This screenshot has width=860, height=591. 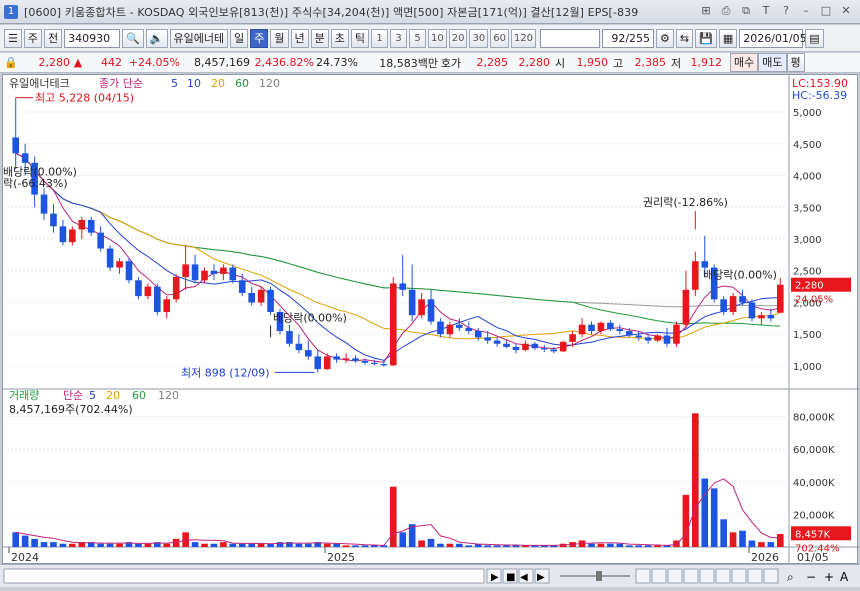 I want to click on window-number: 1, so click(x=11, y=11).